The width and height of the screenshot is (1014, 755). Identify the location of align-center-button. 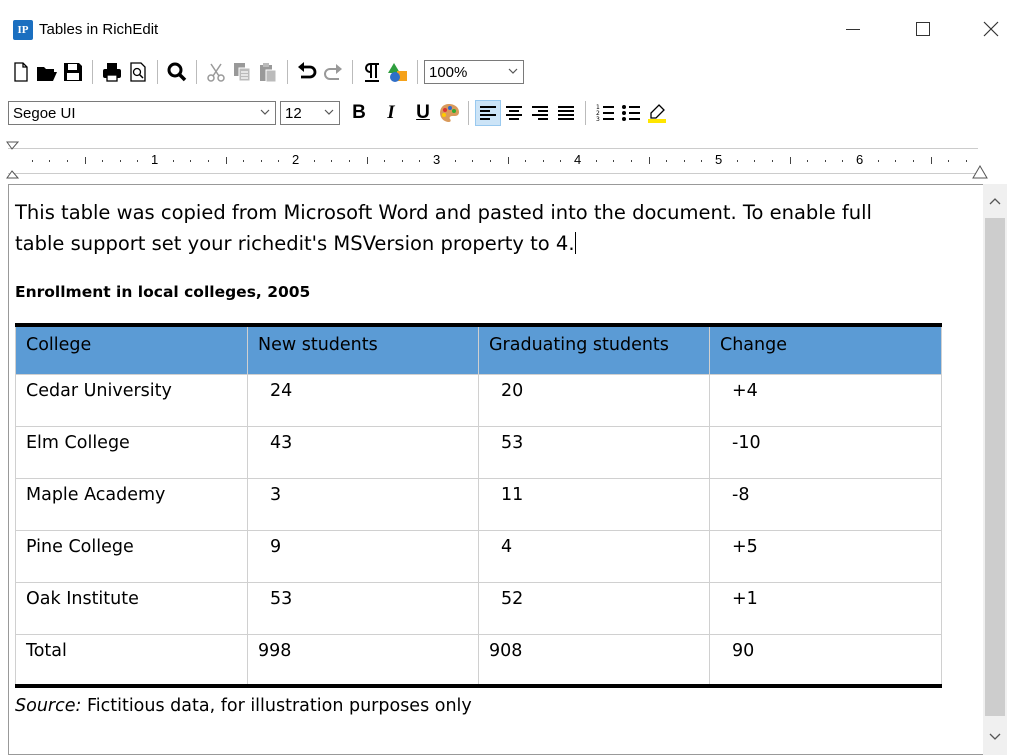
(514, 113).